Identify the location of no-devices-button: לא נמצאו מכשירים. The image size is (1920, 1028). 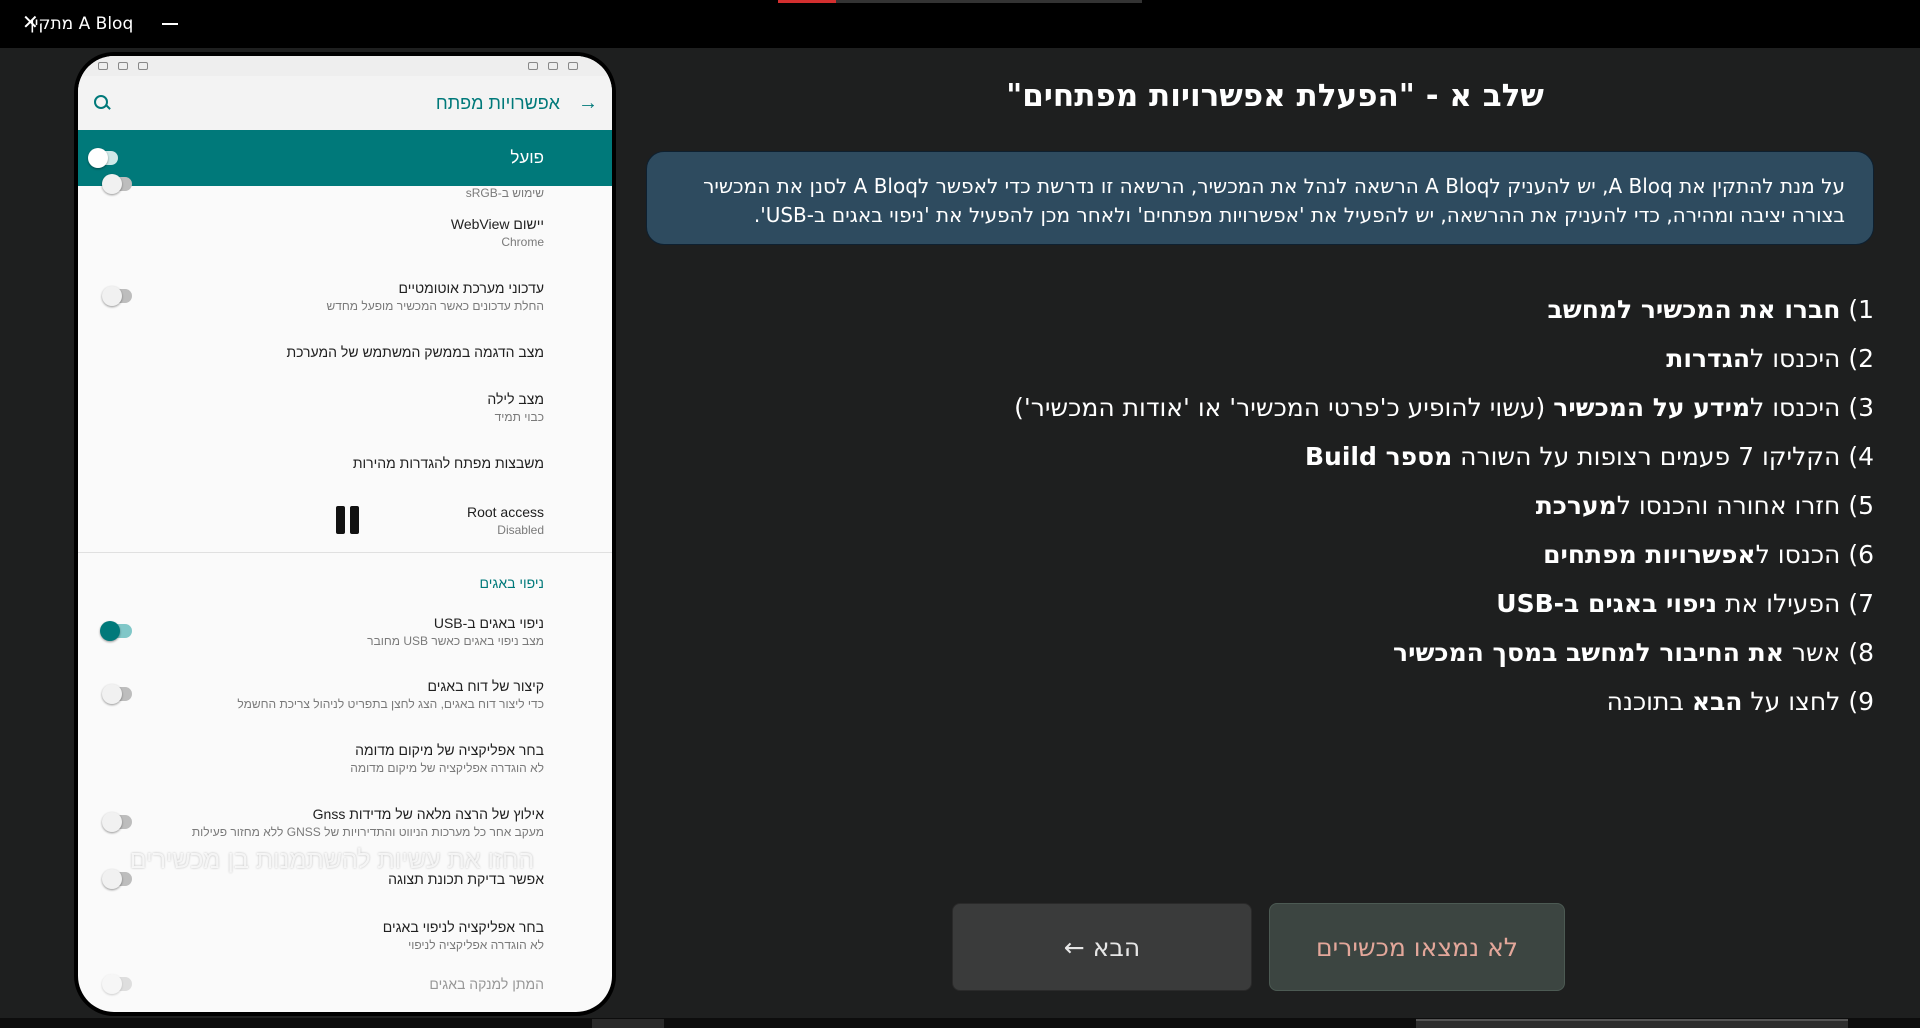
(1417, 947).